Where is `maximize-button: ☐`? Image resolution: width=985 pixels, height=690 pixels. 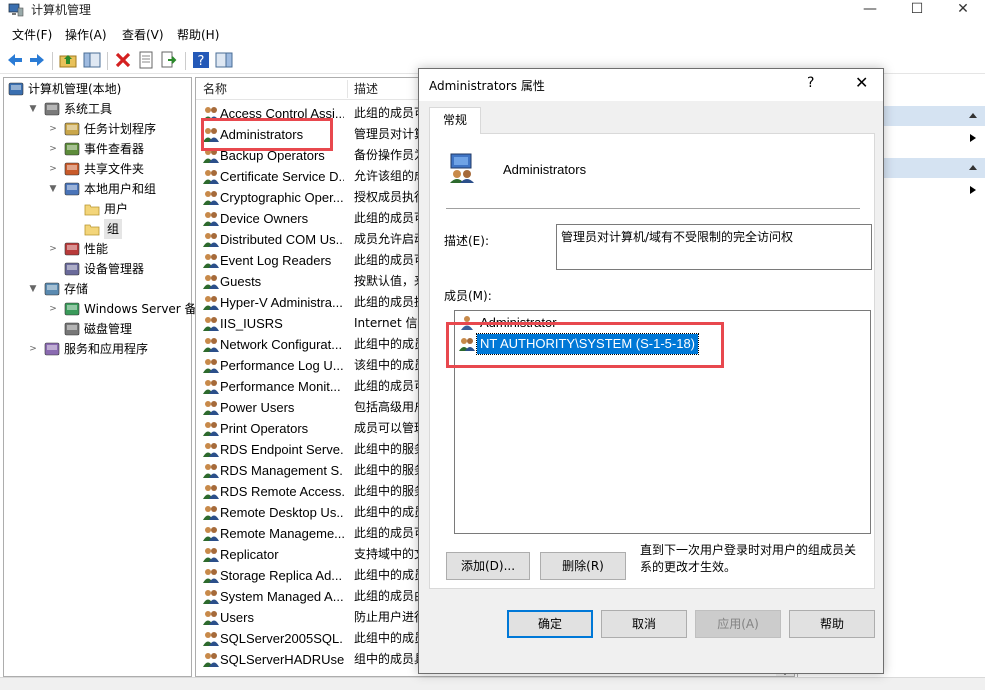
maximize-button: ☐ is located at coordinates (917, 11).